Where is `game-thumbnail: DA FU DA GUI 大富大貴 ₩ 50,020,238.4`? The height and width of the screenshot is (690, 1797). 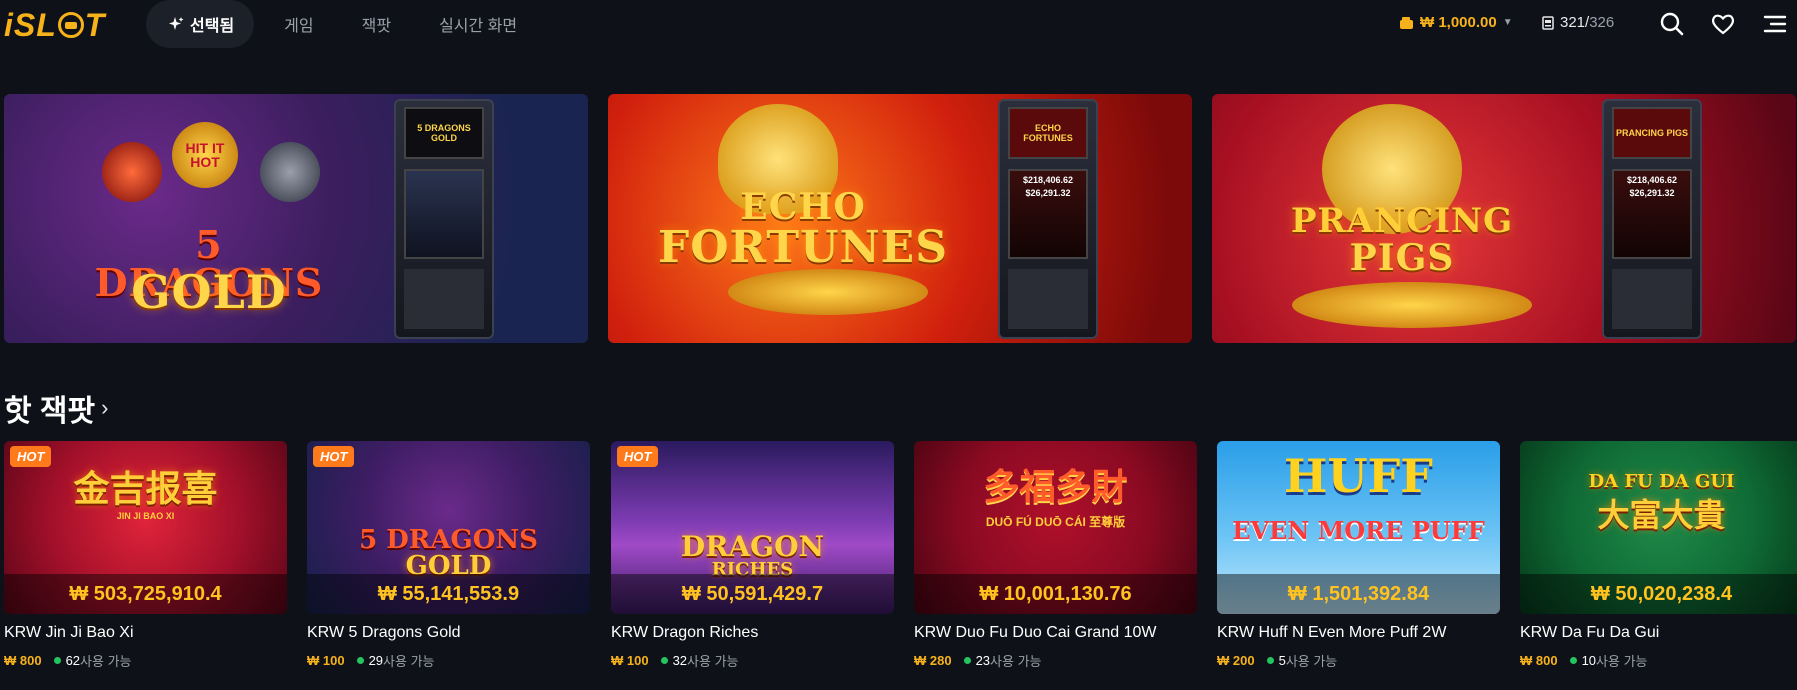 game-thumbnail: DA FU DA GUI 大富大貴 ₩ 50,020,238.4 is located at coordinates (1658, 527).